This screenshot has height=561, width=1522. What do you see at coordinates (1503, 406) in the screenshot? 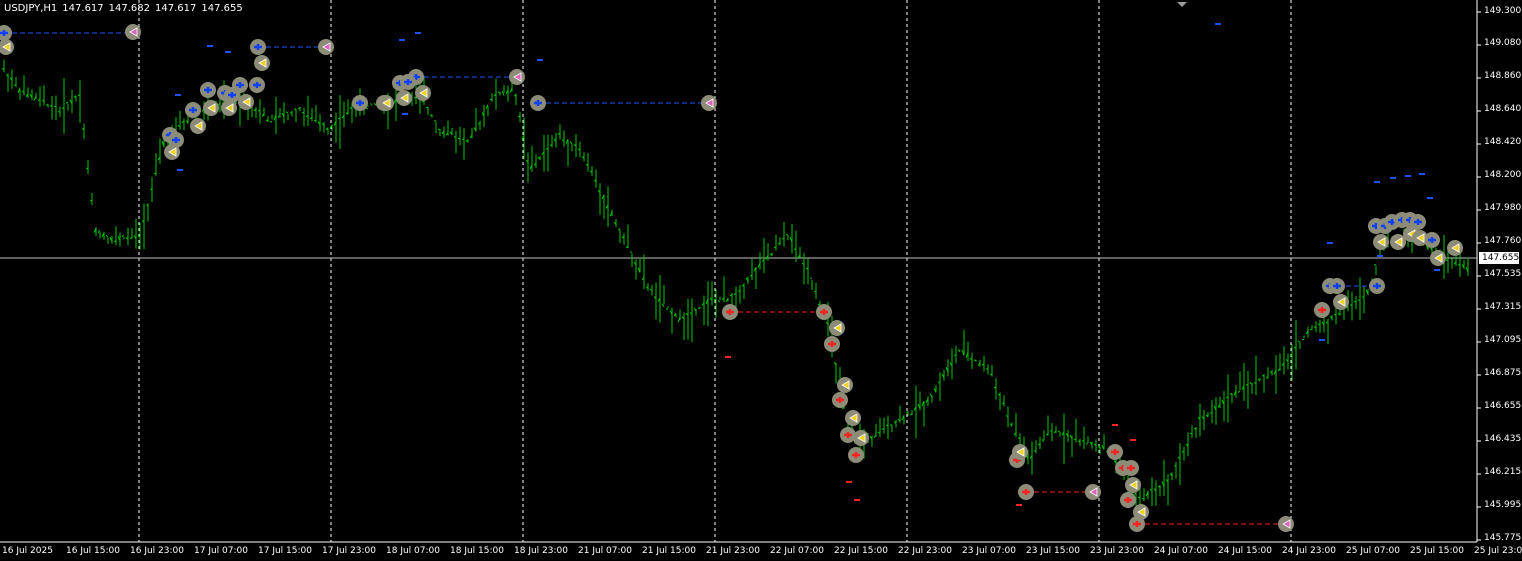
I see `price-tick: 146.655` at bounding box center [1503, 406].